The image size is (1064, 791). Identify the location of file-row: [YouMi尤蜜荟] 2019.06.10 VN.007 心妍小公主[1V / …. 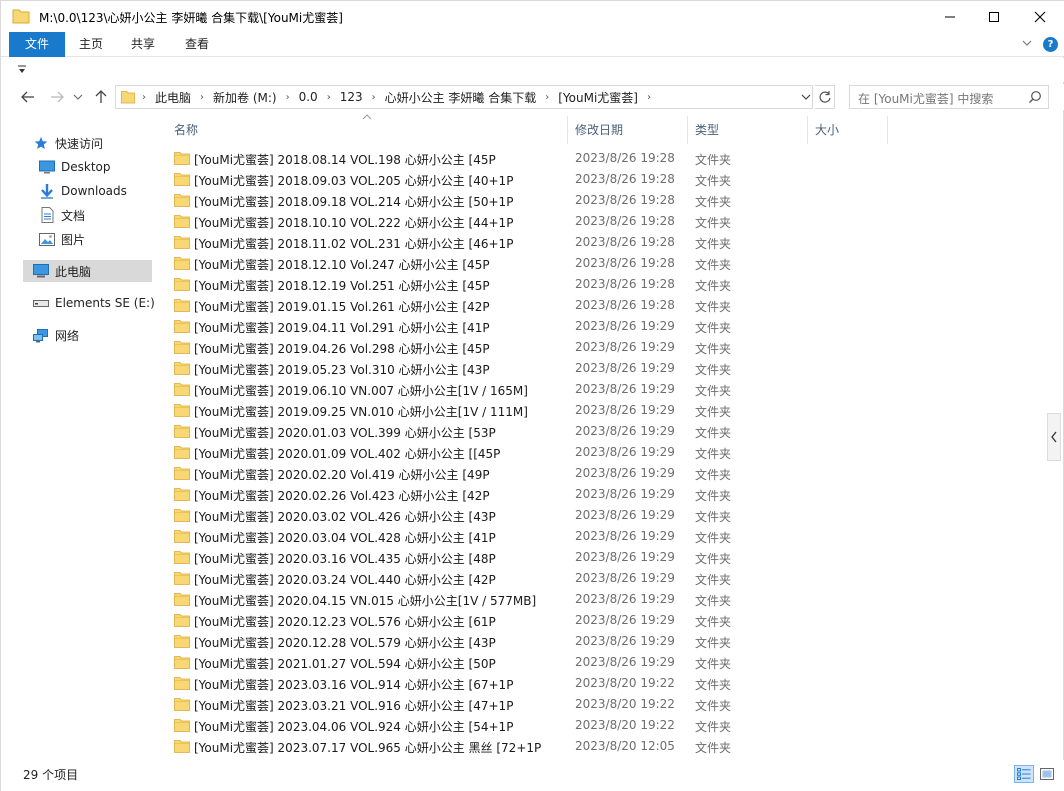
(602, 389).